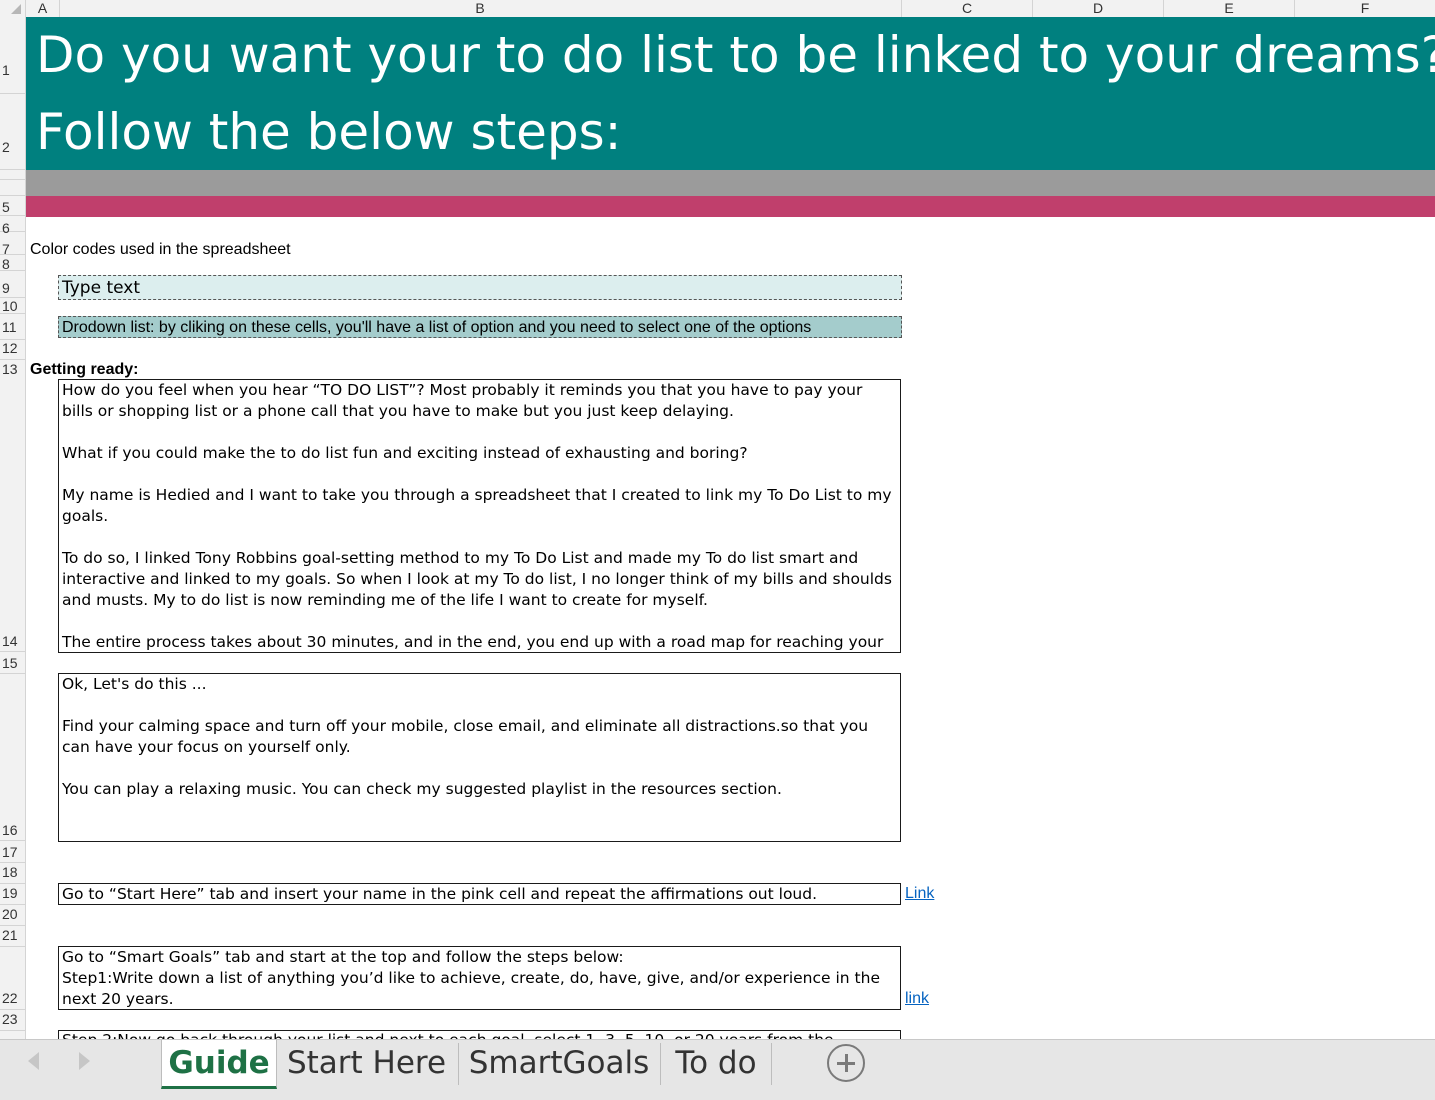 The height and width of the screenshot is (1100, 1435). I want to click on row-number: 8, so click(12, 264).